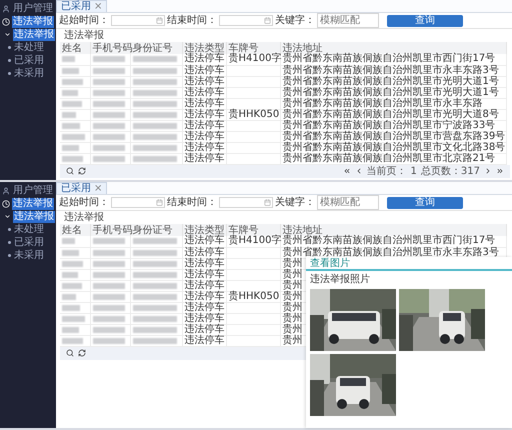 Image resolution: width=512 pixels, height=430 pixels. Describe the element at coordinates (488, 171) in the screenshot. I see `next-page-icon` at that location.